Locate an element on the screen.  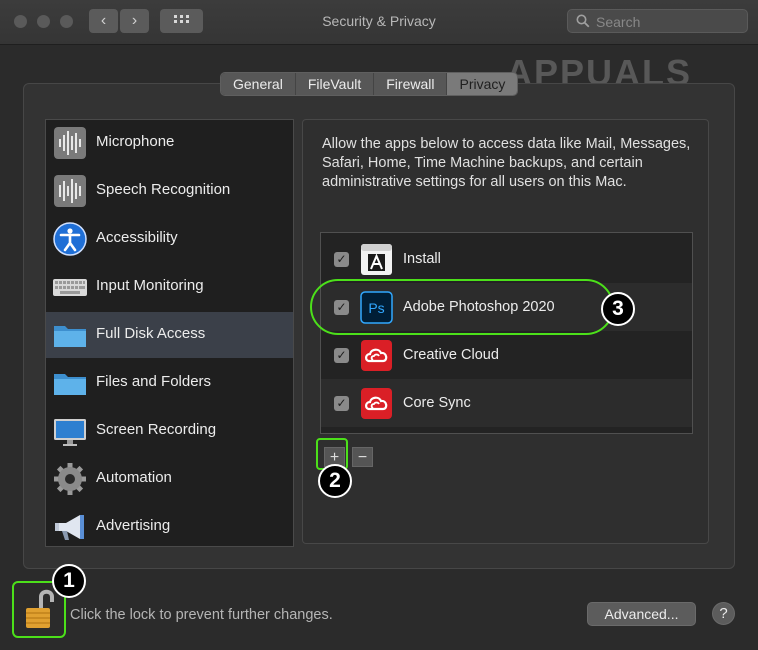
adobe-installer-icon is located at coordinates (376, 259).